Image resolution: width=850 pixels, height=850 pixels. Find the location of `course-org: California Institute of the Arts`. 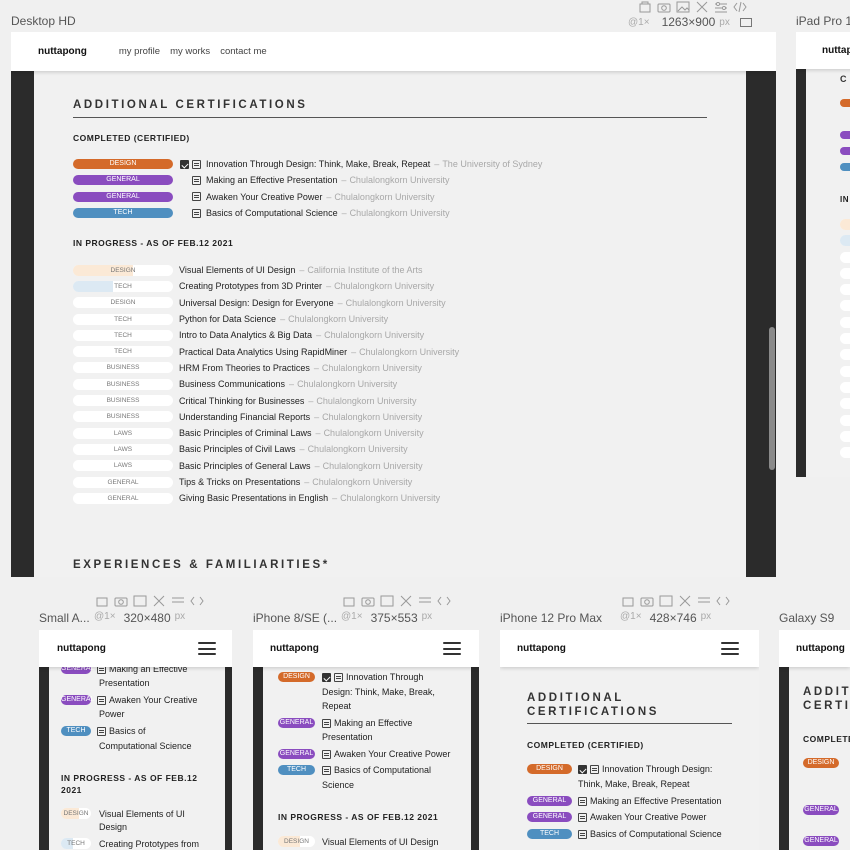

course-org: California Institute of the Arts is located at coordinates (365, 270).